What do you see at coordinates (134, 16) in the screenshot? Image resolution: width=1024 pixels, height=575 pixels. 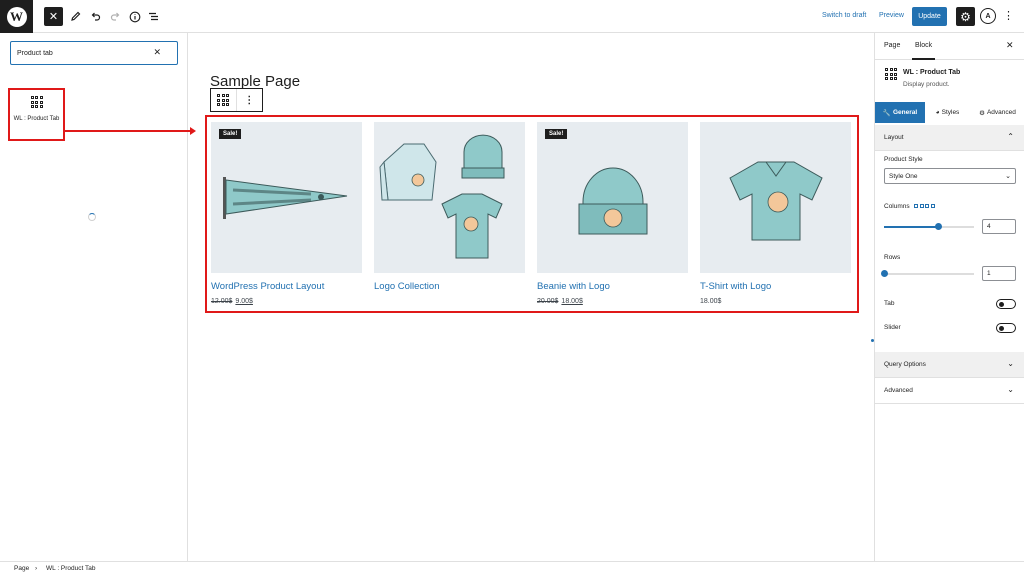 I see `details-button` at bounding box center [134, 16].